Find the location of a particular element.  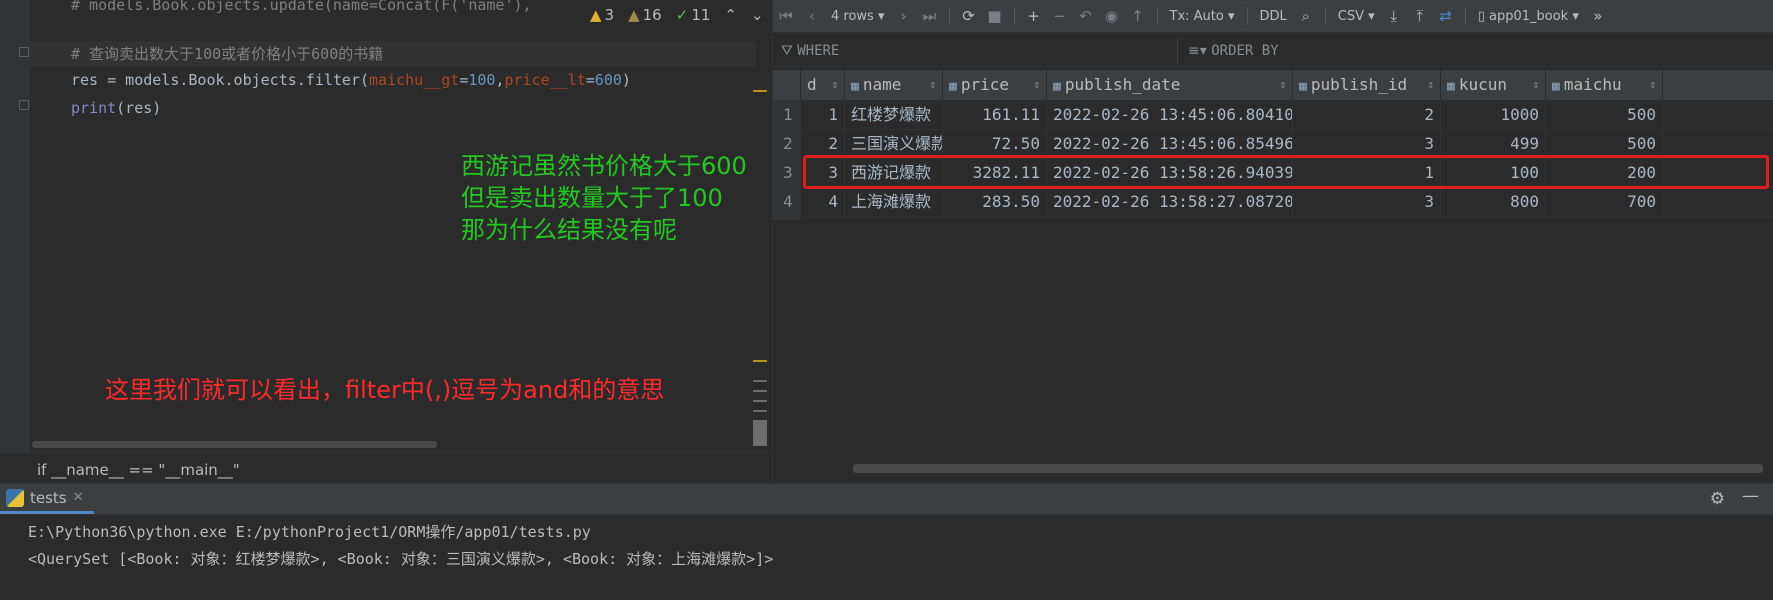

export-format-dropdown: CSV ▾ is located at coordinates (1356, 16).